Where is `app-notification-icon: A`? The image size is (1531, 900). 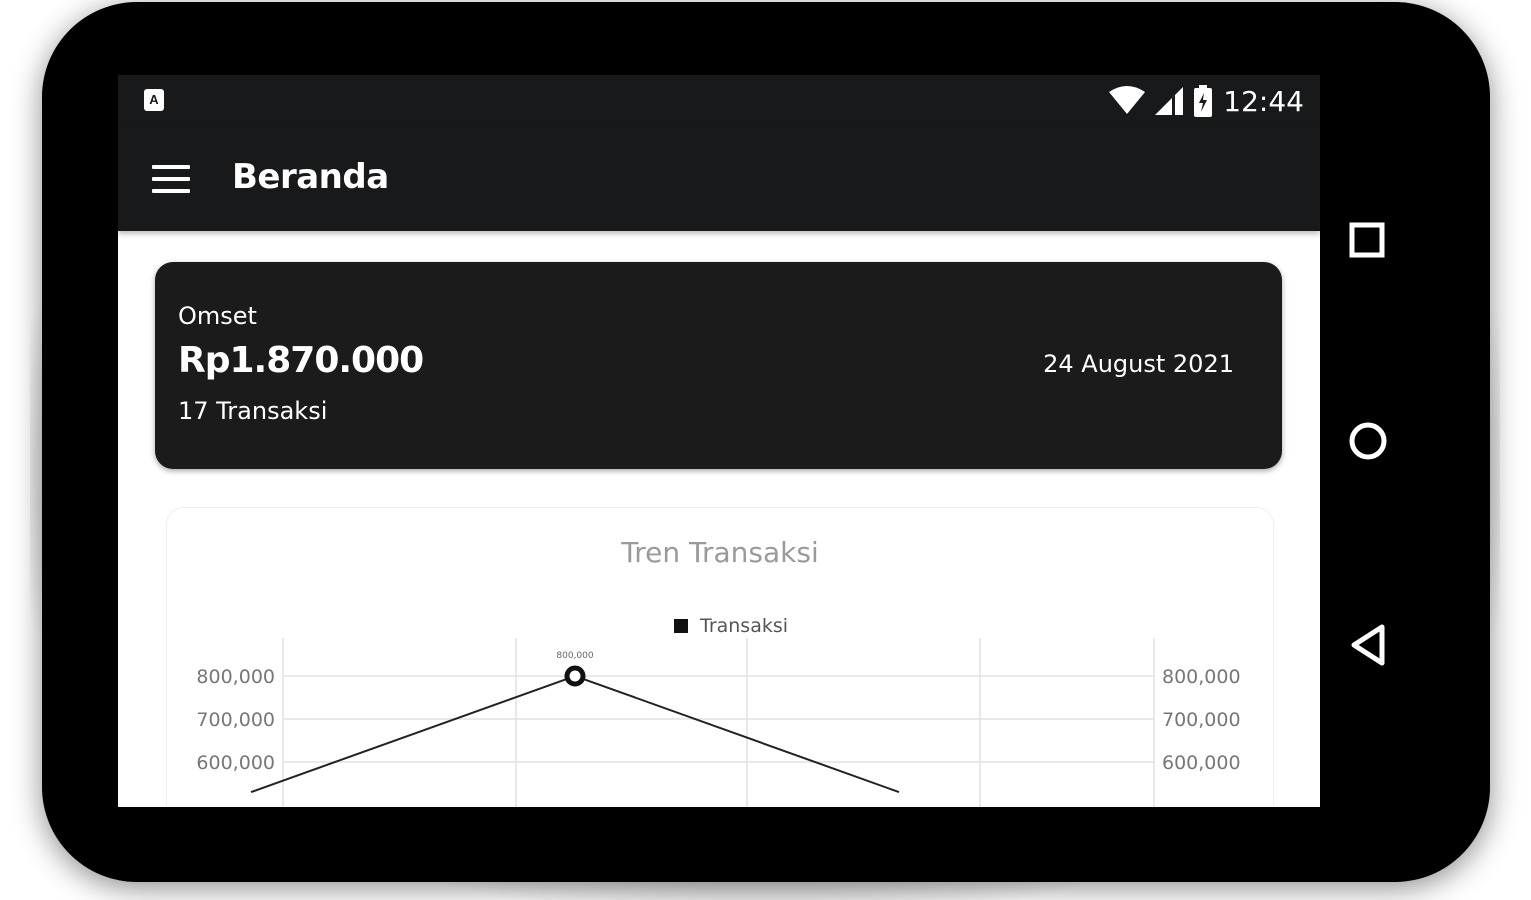 app-notification-icon: A is located at coordinates (154, 100).